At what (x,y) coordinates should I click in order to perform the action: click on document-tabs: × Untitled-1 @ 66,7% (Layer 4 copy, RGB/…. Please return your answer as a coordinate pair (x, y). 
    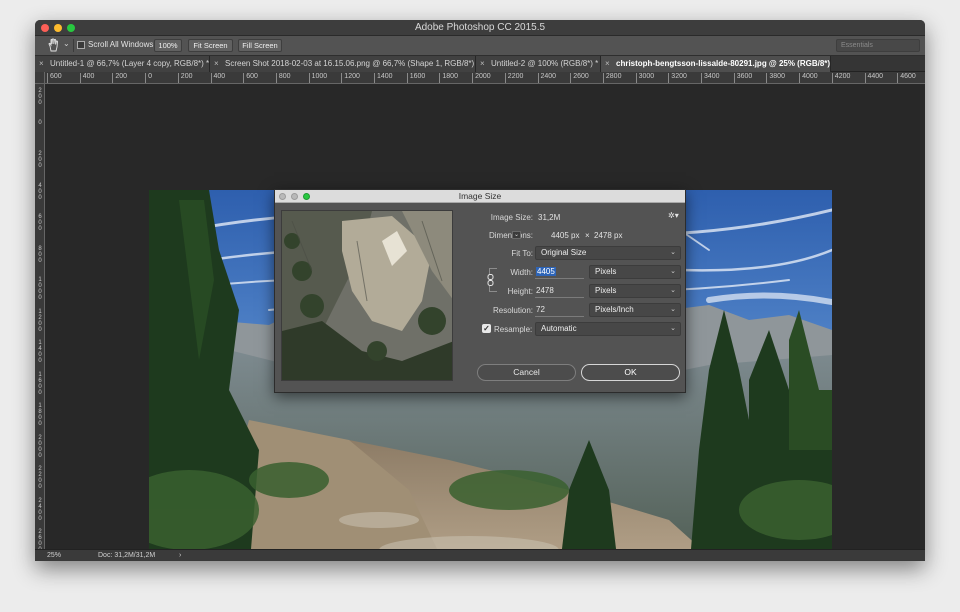
    Looking at the image, I should click on (480, 64).